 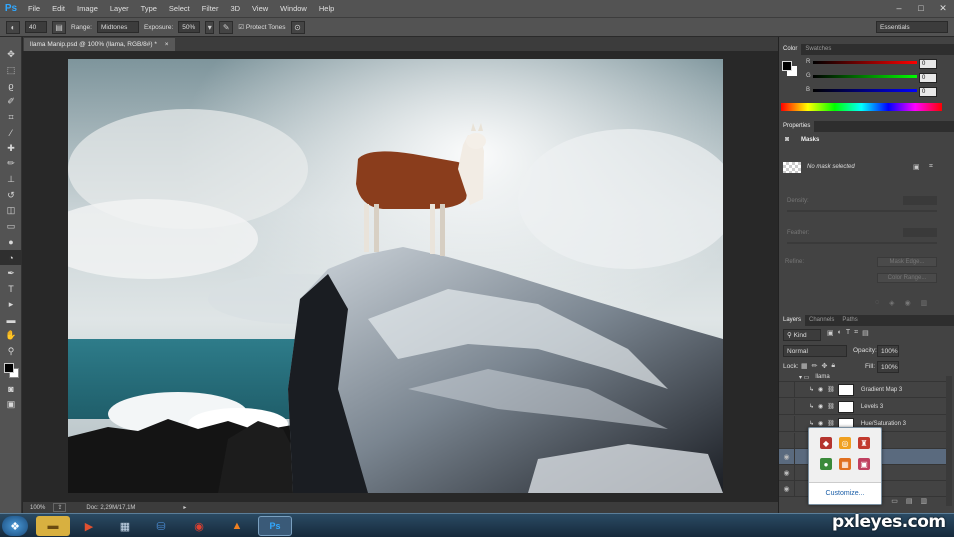 What do you see at coordinates (9, 367) in the screenshot?
I see `foreground-color` at bounding box center [9, 367].